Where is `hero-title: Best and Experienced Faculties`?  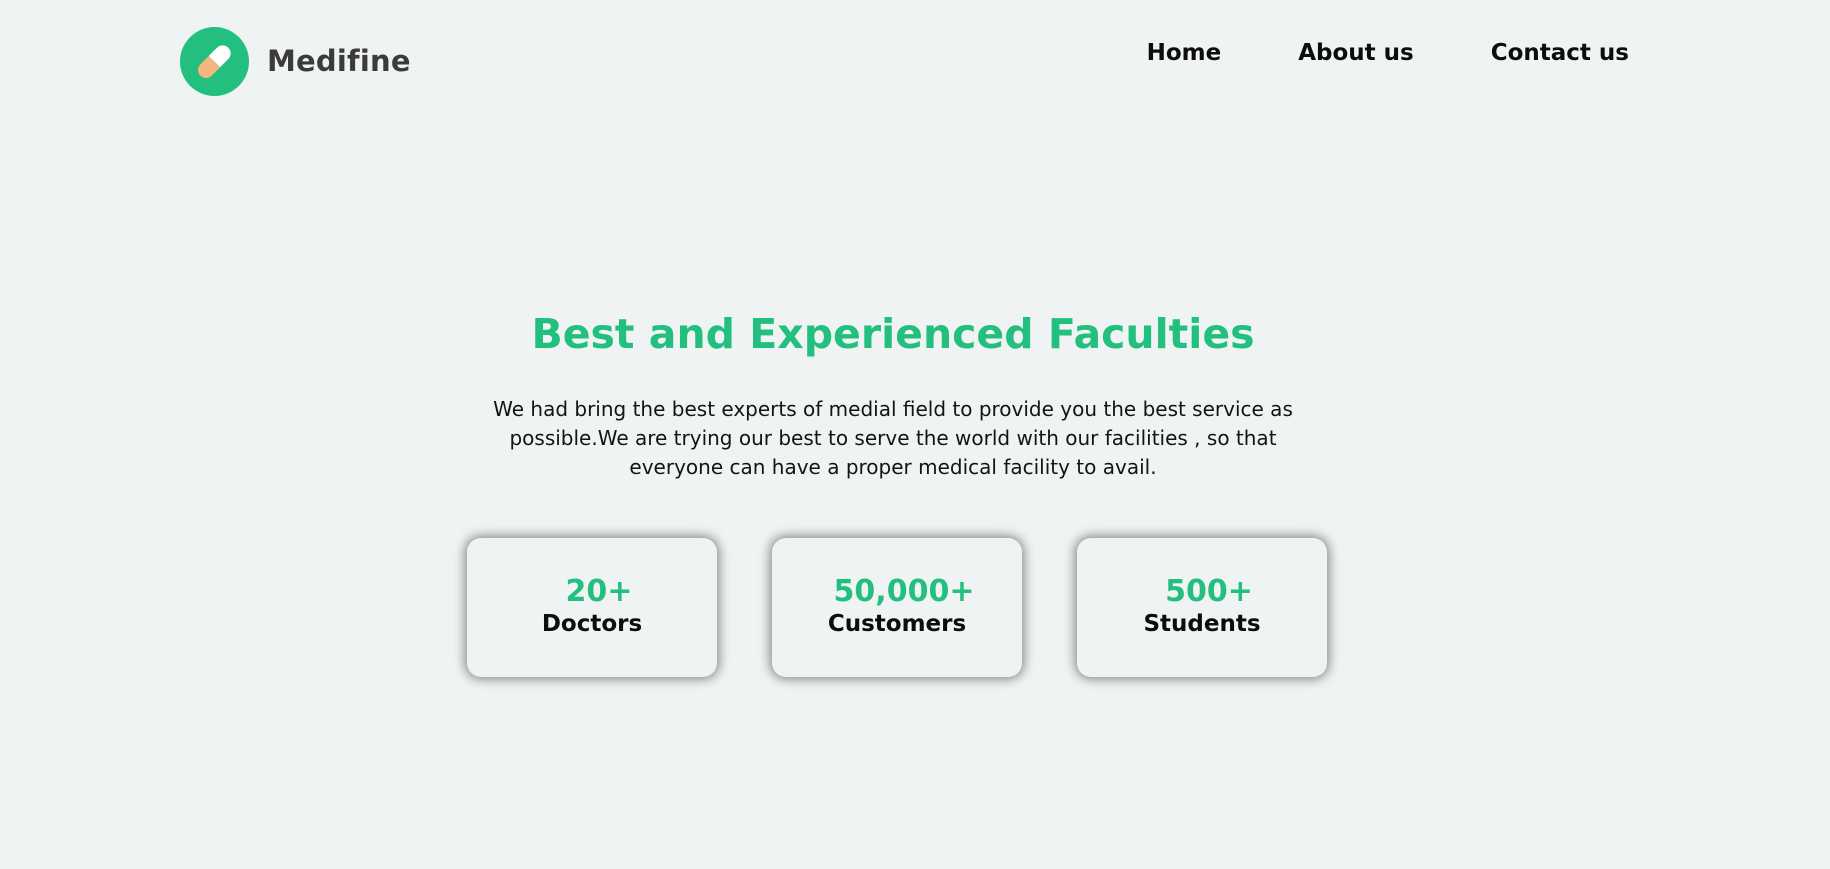 hero-title: Best and Experienced Faculties is located at coordinates (893, 334).